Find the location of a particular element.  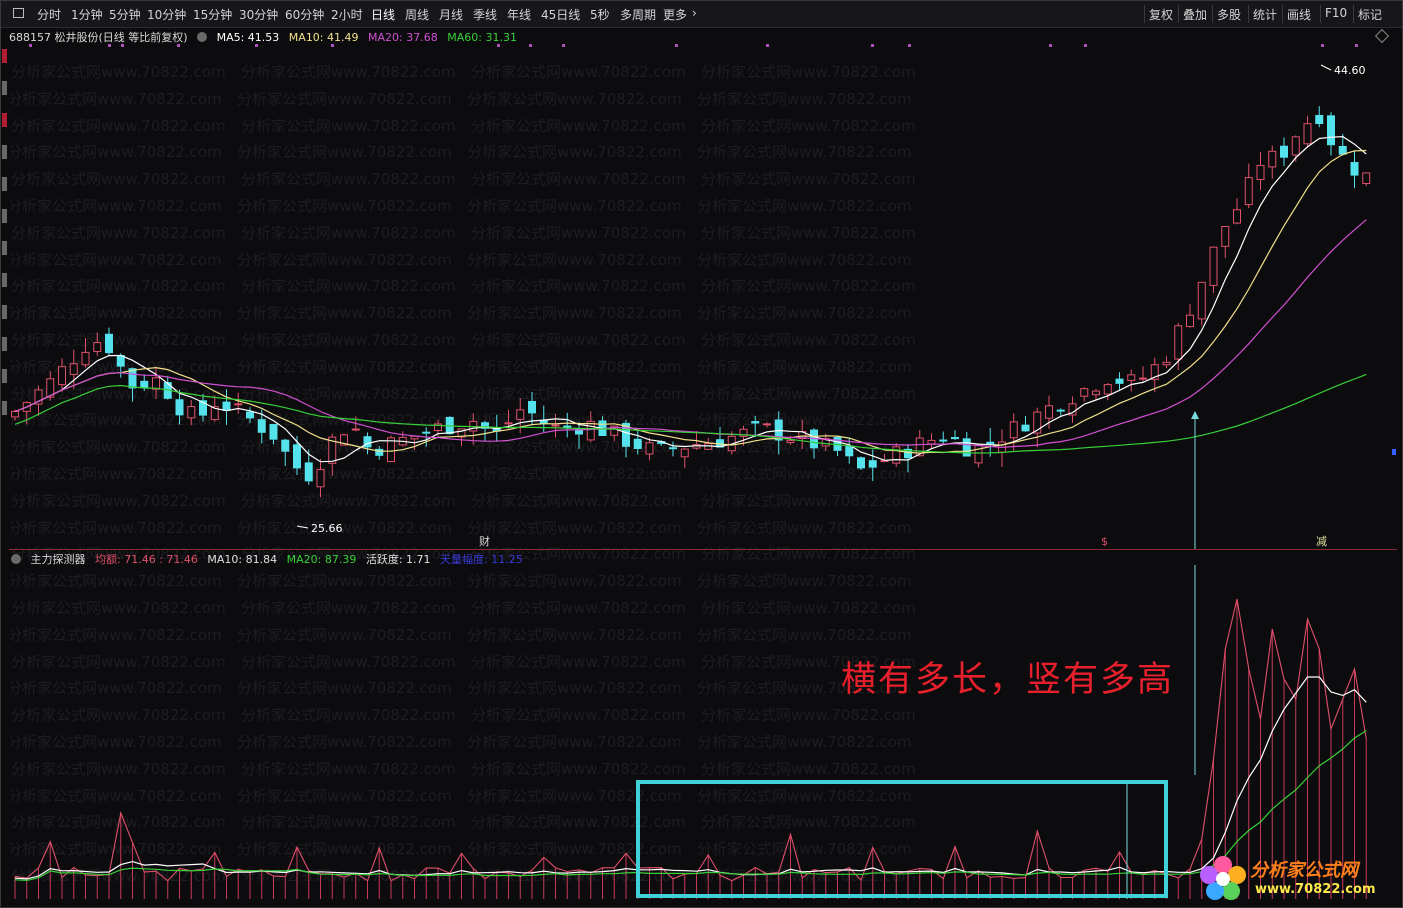

period-tab-11: 季线 is located at coordinates (485, 14).